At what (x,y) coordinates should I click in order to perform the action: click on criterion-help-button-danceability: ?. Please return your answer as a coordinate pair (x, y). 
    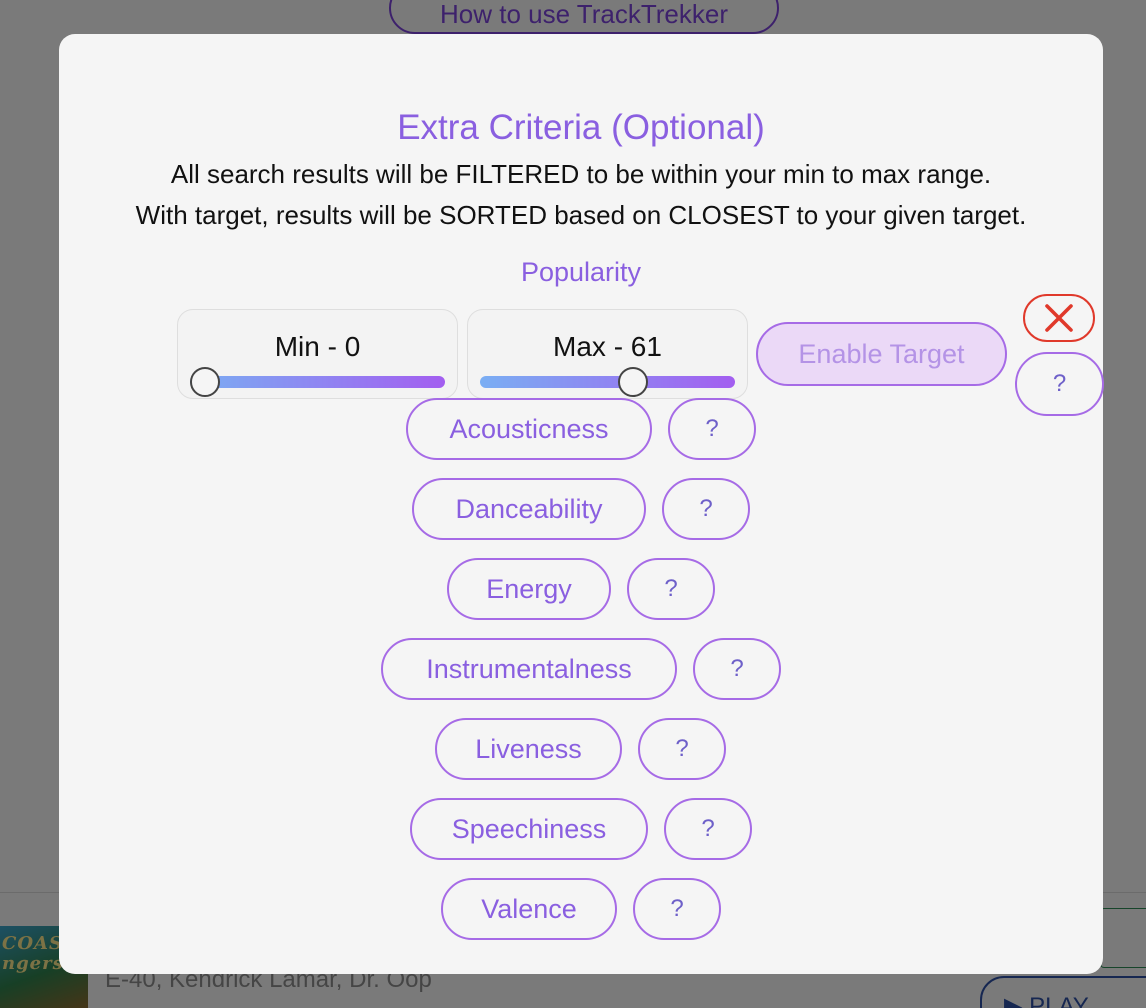
    Looking at the image, I should click on (706, 509).